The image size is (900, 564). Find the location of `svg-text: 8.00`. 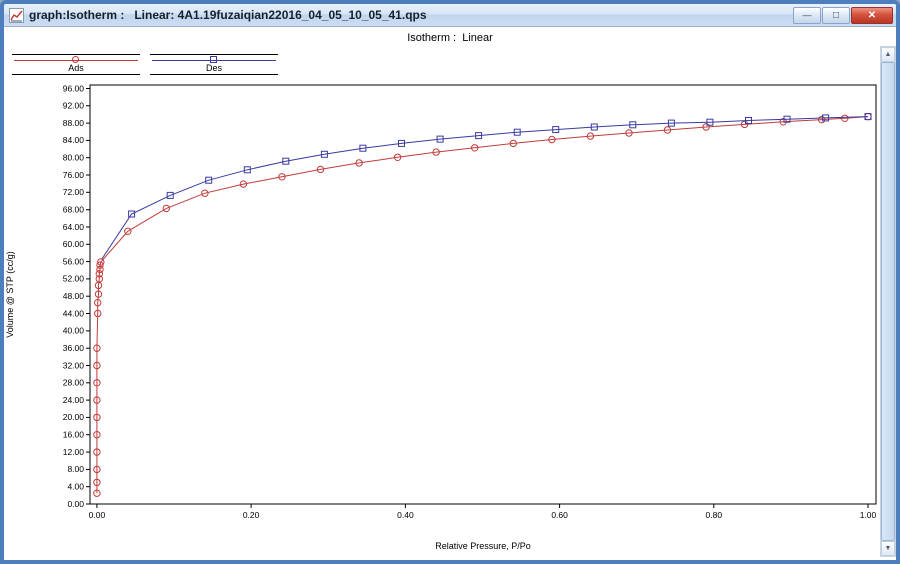

svg-text: 8.00 is located at coordinates (75, 469).